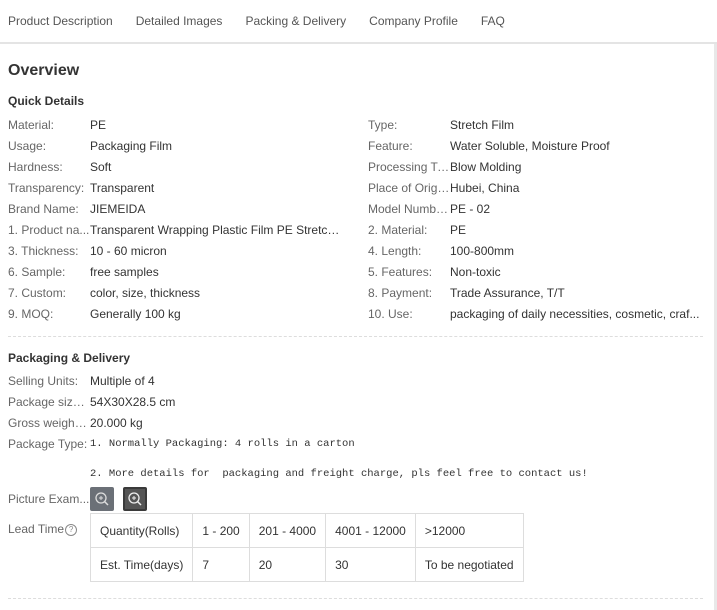 The height and width of the screenshot is (610, 717). Describe the element at coordinates (118, 208) in the screenshot. I see `detail-value: JIEMEIDA` at that location.